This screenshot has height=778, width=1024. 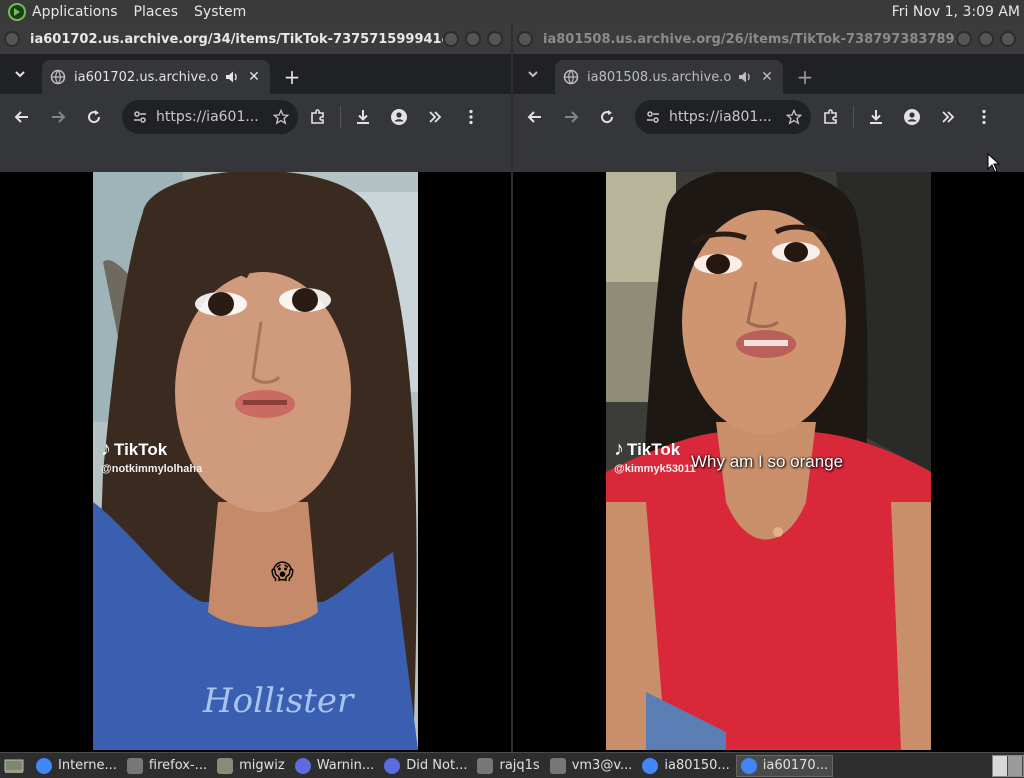 What do you see at coordinates (146, 77) in the screenshot?
I see `tab-title: ia601702.us.archive.org/3` at bounding box center [146, 77].